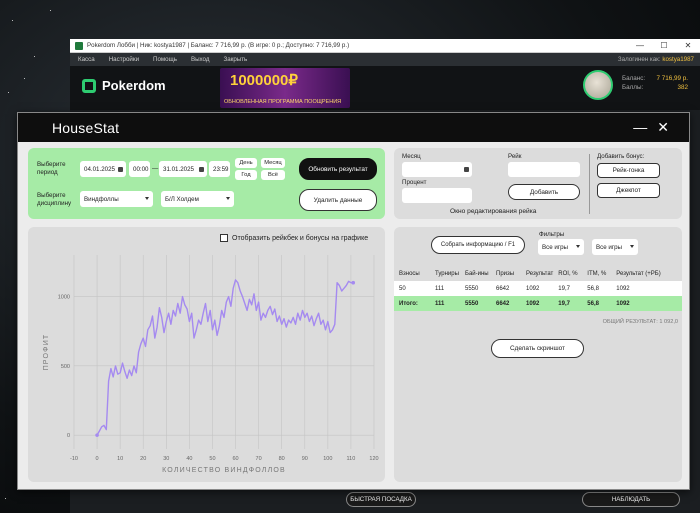 Image resolution: width=700 pixels, height=513 pixels. What do you see at coordinates (165, 59) in the screenshot?
I see `menu-item-help: Помощь` at bounding box center [165, 59].